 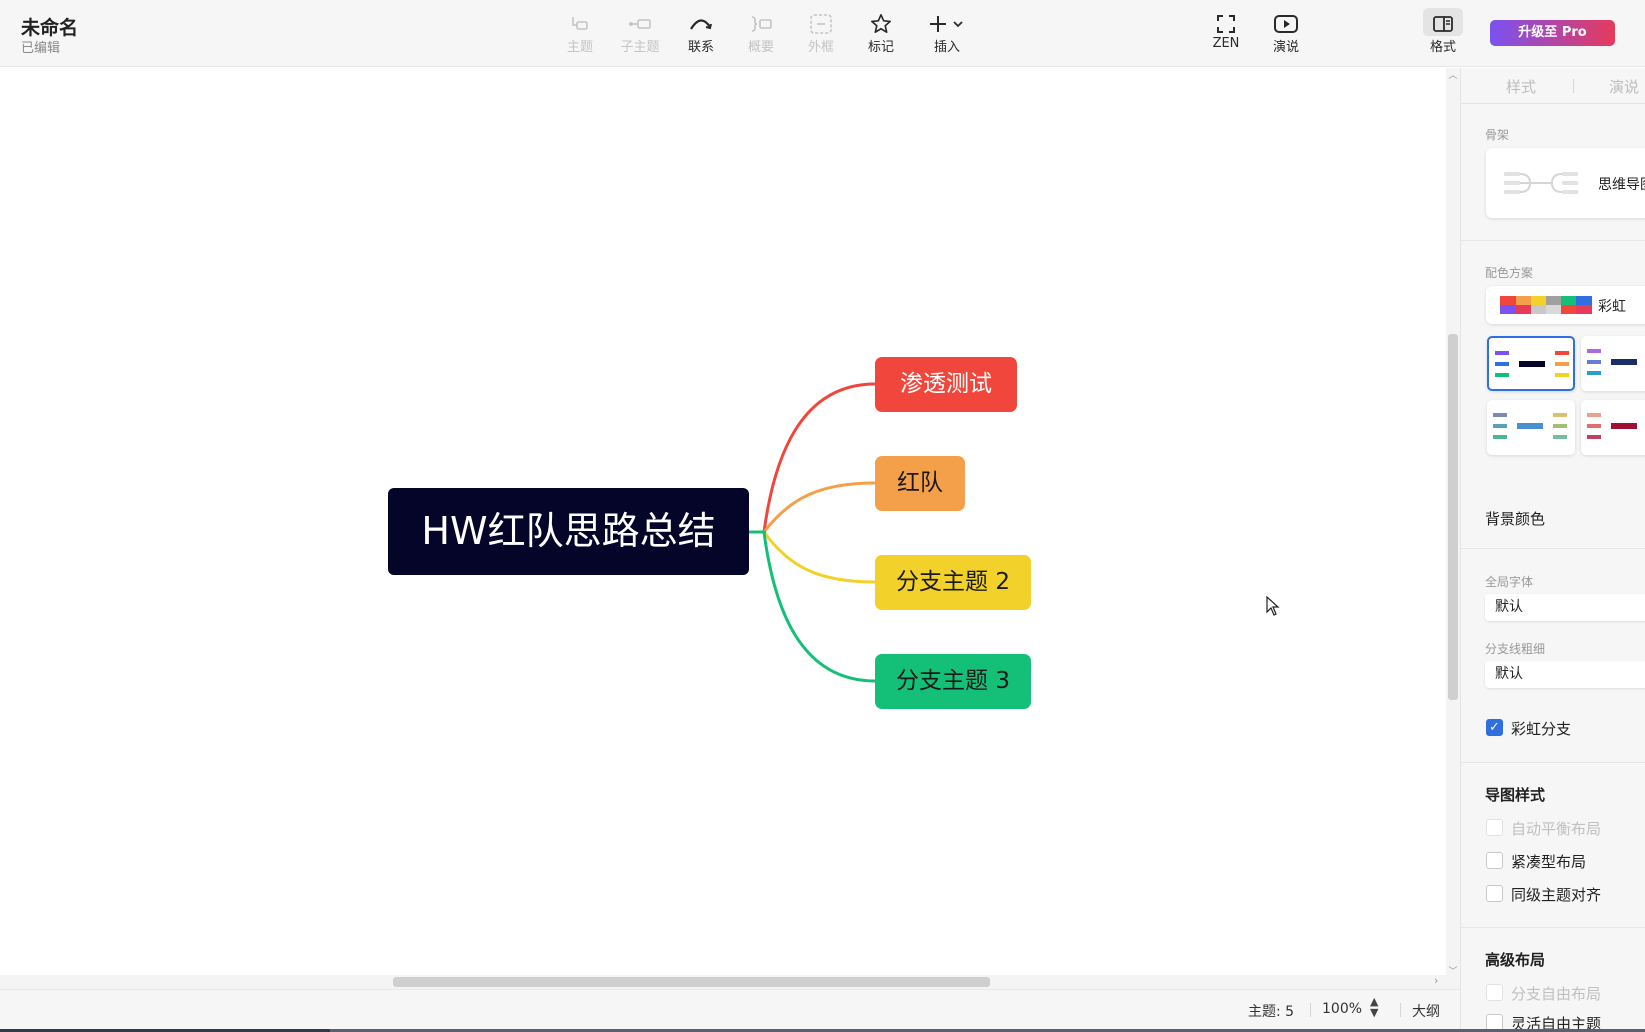 I want to click on skeleton-name: 思维导图, so click(x=1621, y=185).